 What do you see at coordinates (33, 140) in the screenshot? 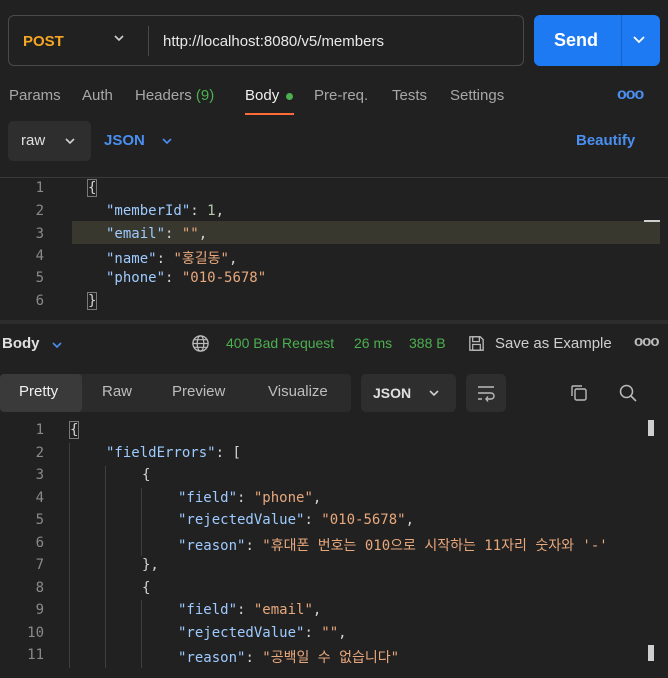
I see `body-mode-label: raw` at bounding box center [33, 140].